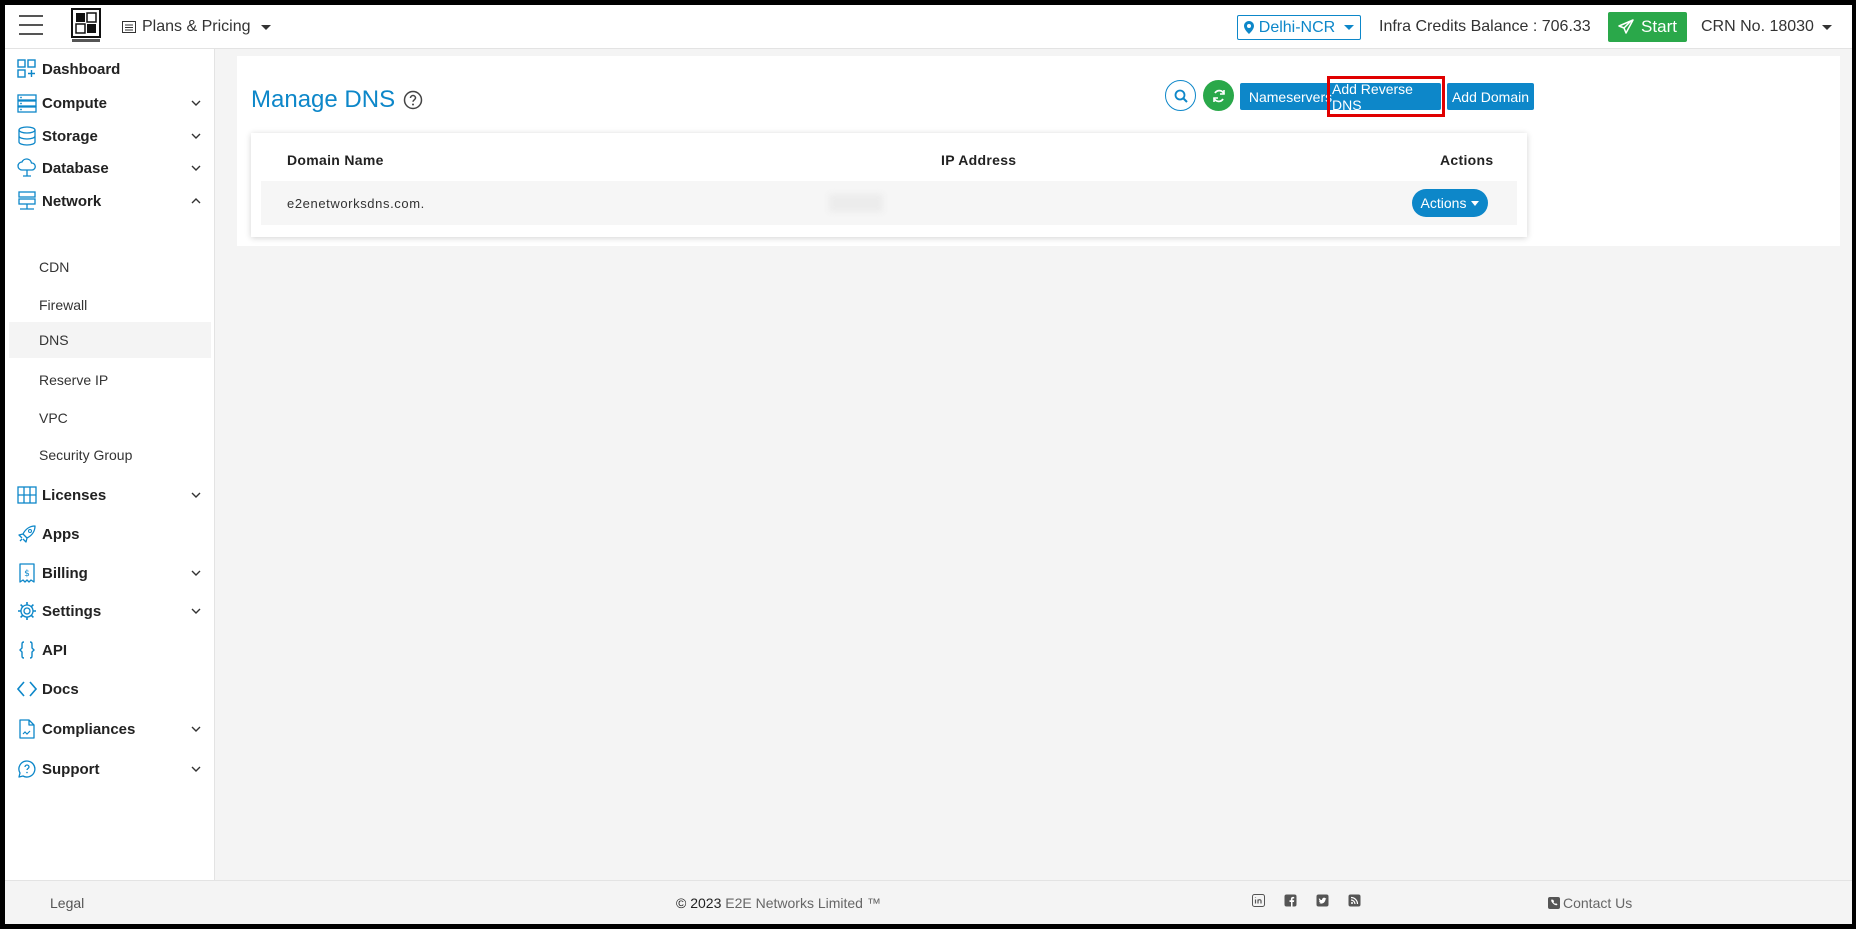 Image resolution: width=1856 pixels, height=929 pixels. Describe the element at coordinates (979, 160) in the screenshot. I see `column-header-ip-address: IP Address` at that location.